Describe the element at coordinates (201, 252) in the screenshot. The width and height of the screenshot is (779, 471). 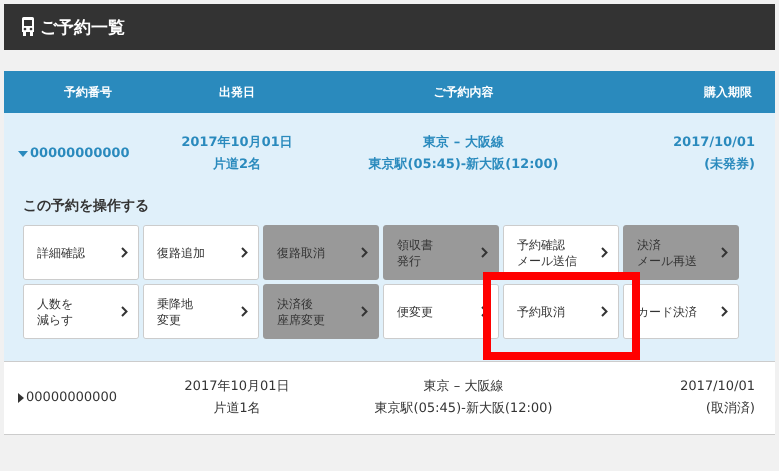
I see `action-button: 復路追加` at that location.